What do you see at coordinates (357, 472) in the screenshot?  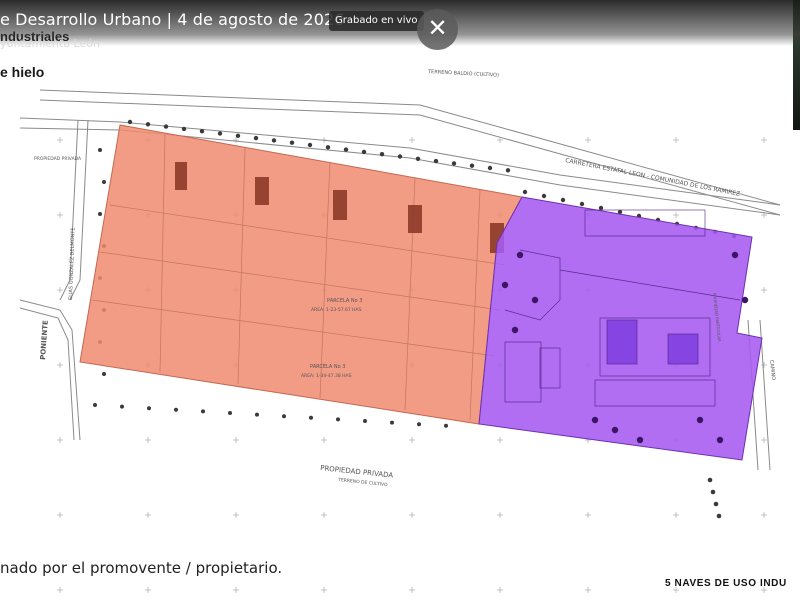 I see `map-label-south: PROPIEDAD PRIVADA` at bounding box center [357, 472].